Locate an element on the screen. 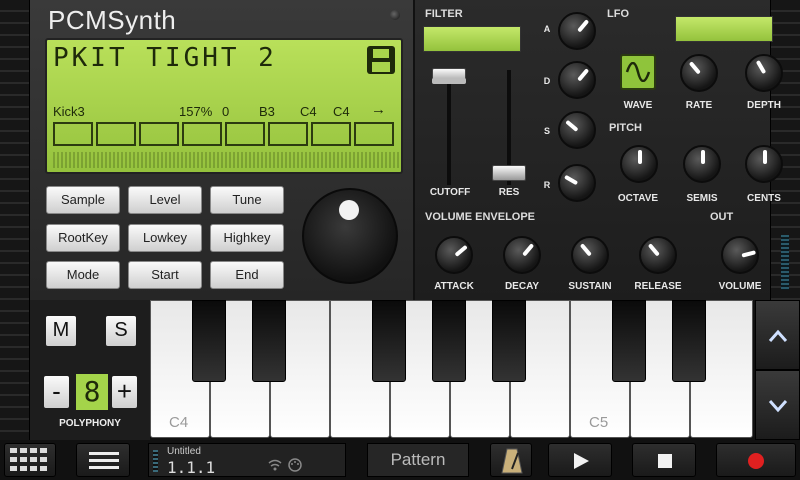  record-button is located at coordinates (756, 460).